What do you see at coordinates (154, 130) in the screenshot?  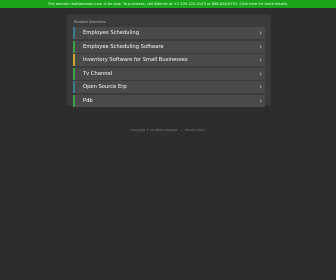 I see `copyright-text: Copyright © All rights reserved.` at bounding box center [154, 130].